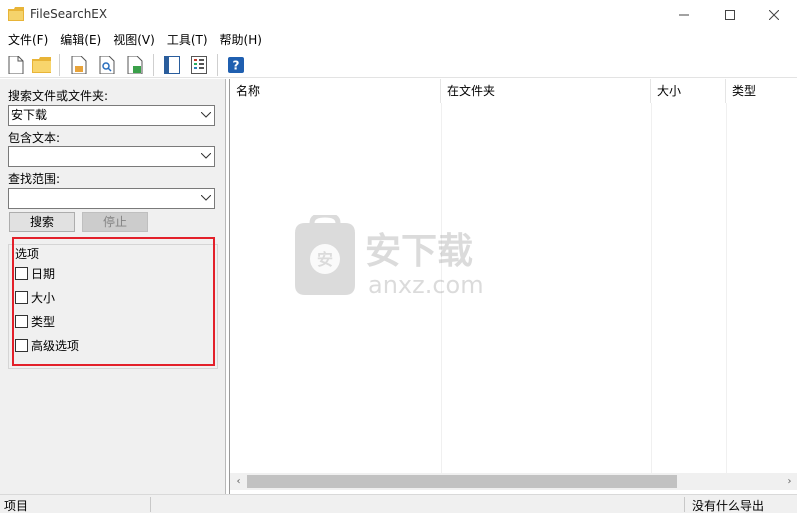  What do you see at coordinates (111, 156) in the screenshot?
I see `search-text-combo` at bounding box center [111, 156].